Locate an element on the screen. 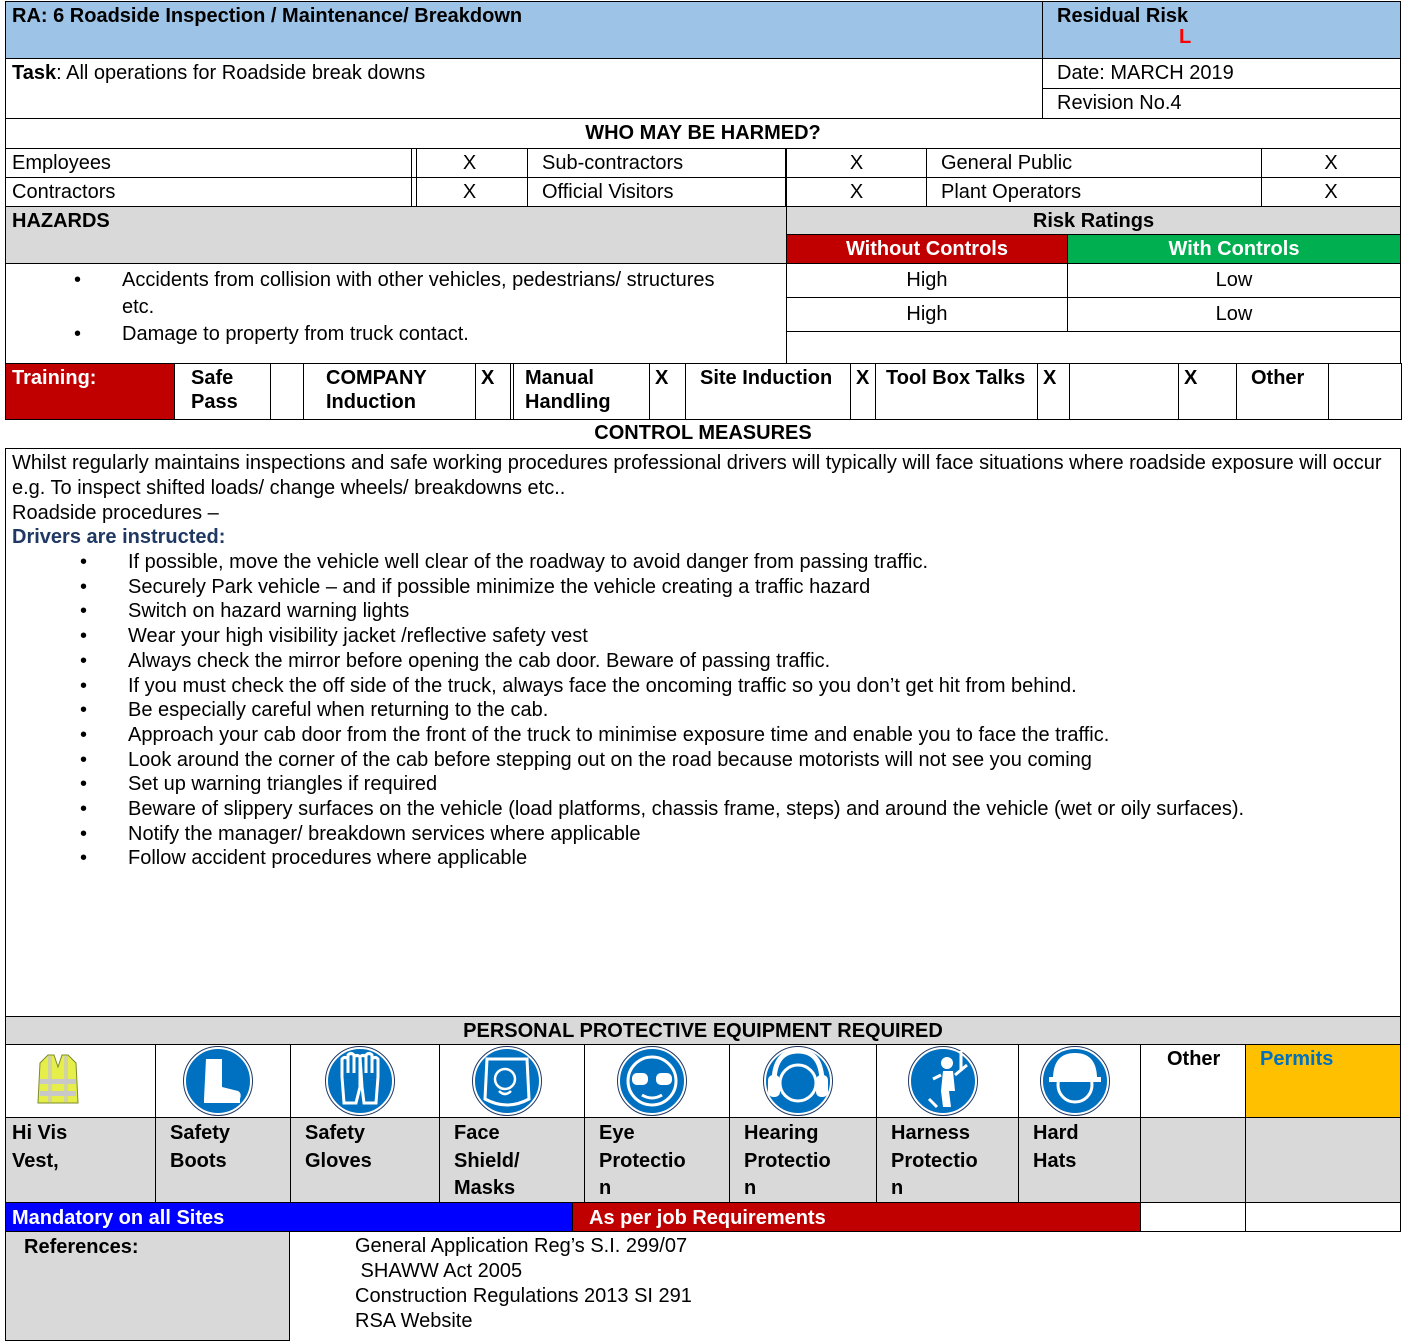 The height and width of the screenshot is (1341, 1404). who-harmed-label: Plant Operators is located at coordinates (1094, 192).